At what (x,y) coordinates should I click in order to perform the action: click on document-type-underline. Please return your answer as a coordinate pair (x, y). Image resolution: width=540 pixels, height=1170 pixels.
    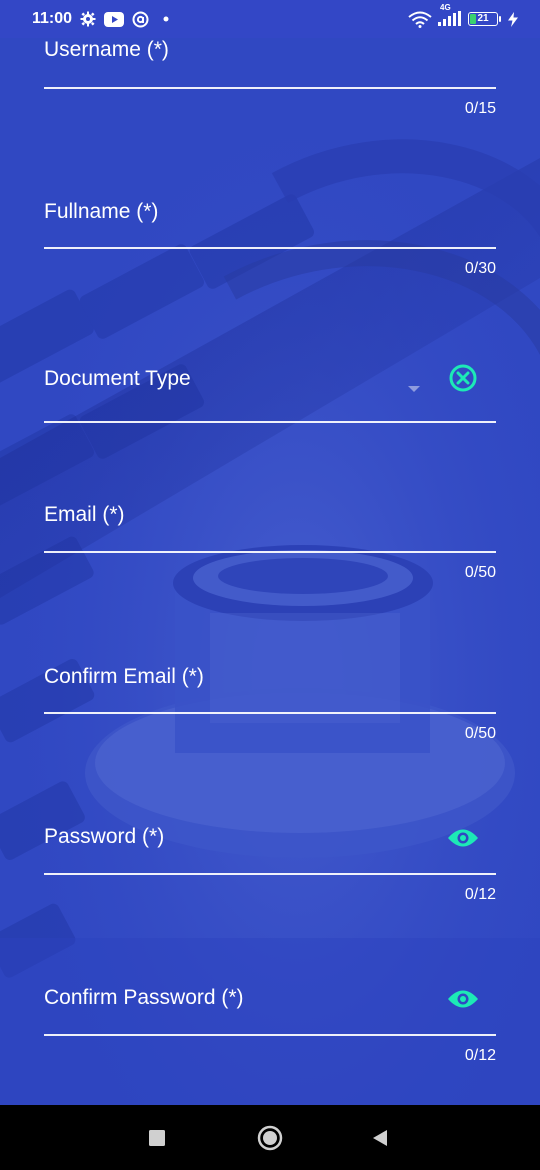
    Looking at the image, I should click on (270, 422).